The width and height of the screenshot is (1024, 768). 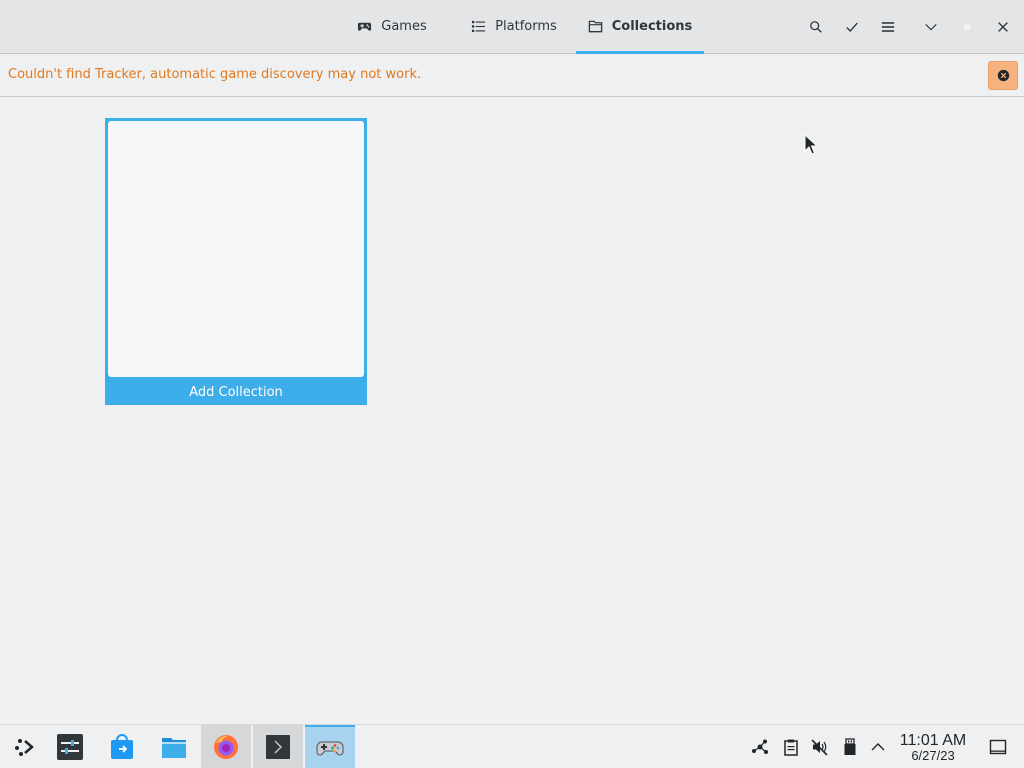 I want to click on mouse-cursor-icon, so click(x=811, y=144).